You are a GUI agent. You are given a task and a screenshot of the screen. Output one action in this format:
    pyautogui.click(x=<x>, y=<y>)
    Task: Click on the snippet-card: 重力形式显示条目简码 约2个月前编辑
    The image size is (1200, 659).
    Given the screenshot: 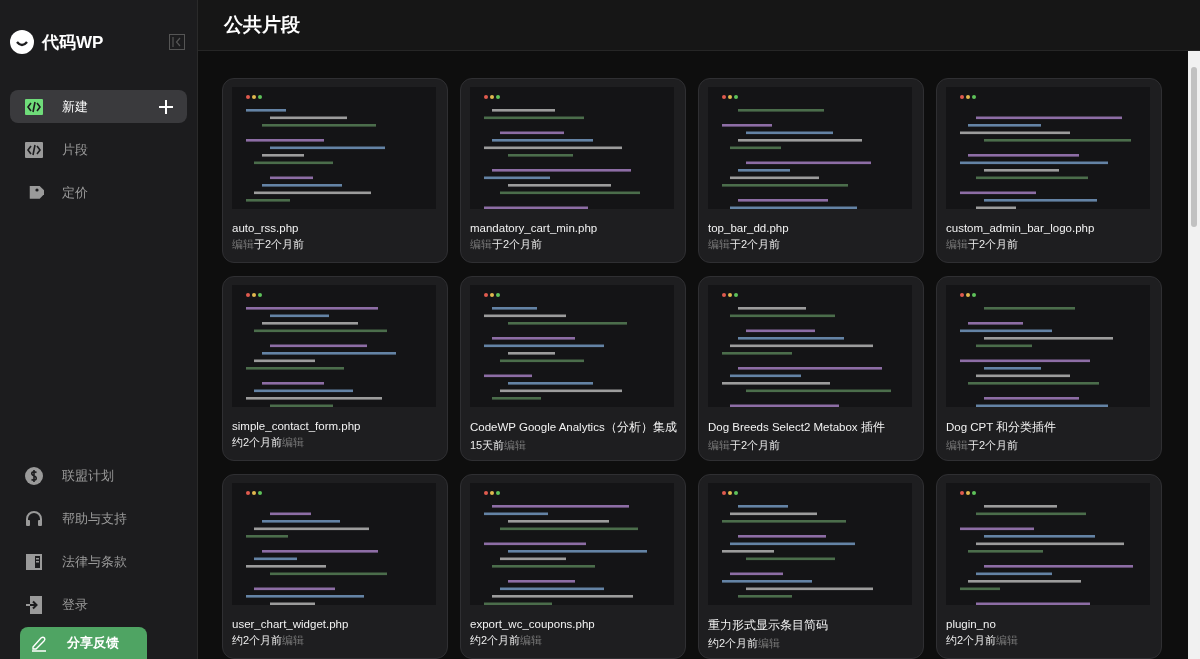 What is the action you would take?
    pyautogui.click(x=811, y=566)
    